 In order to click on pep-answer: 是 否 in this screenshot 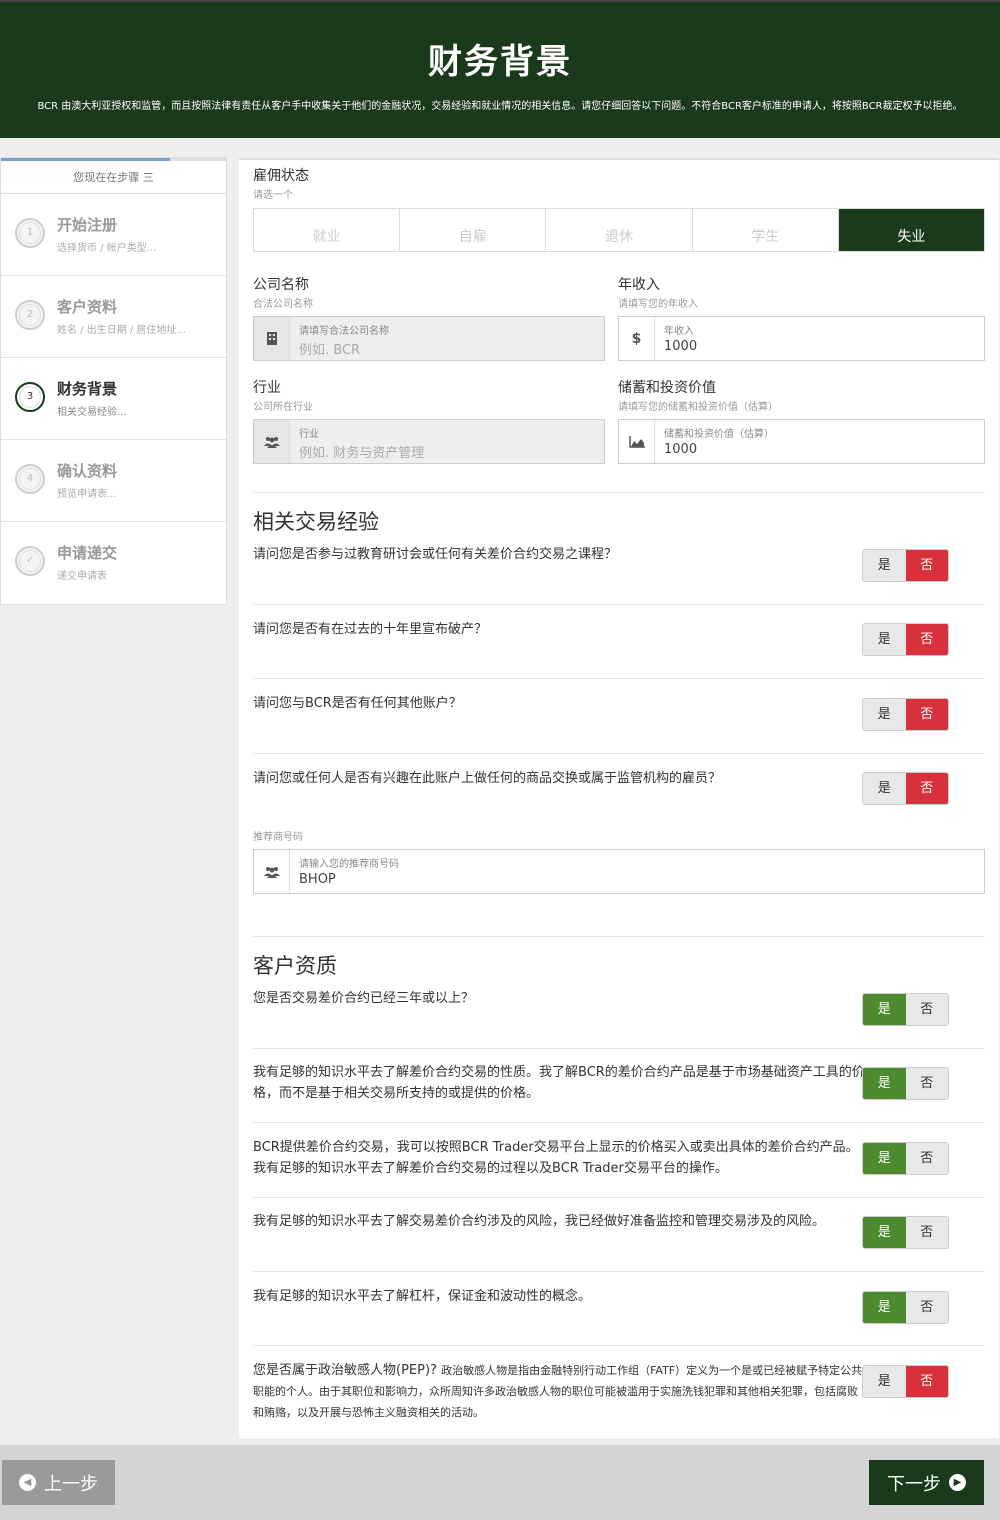, I will do `click(905, 1381)`.